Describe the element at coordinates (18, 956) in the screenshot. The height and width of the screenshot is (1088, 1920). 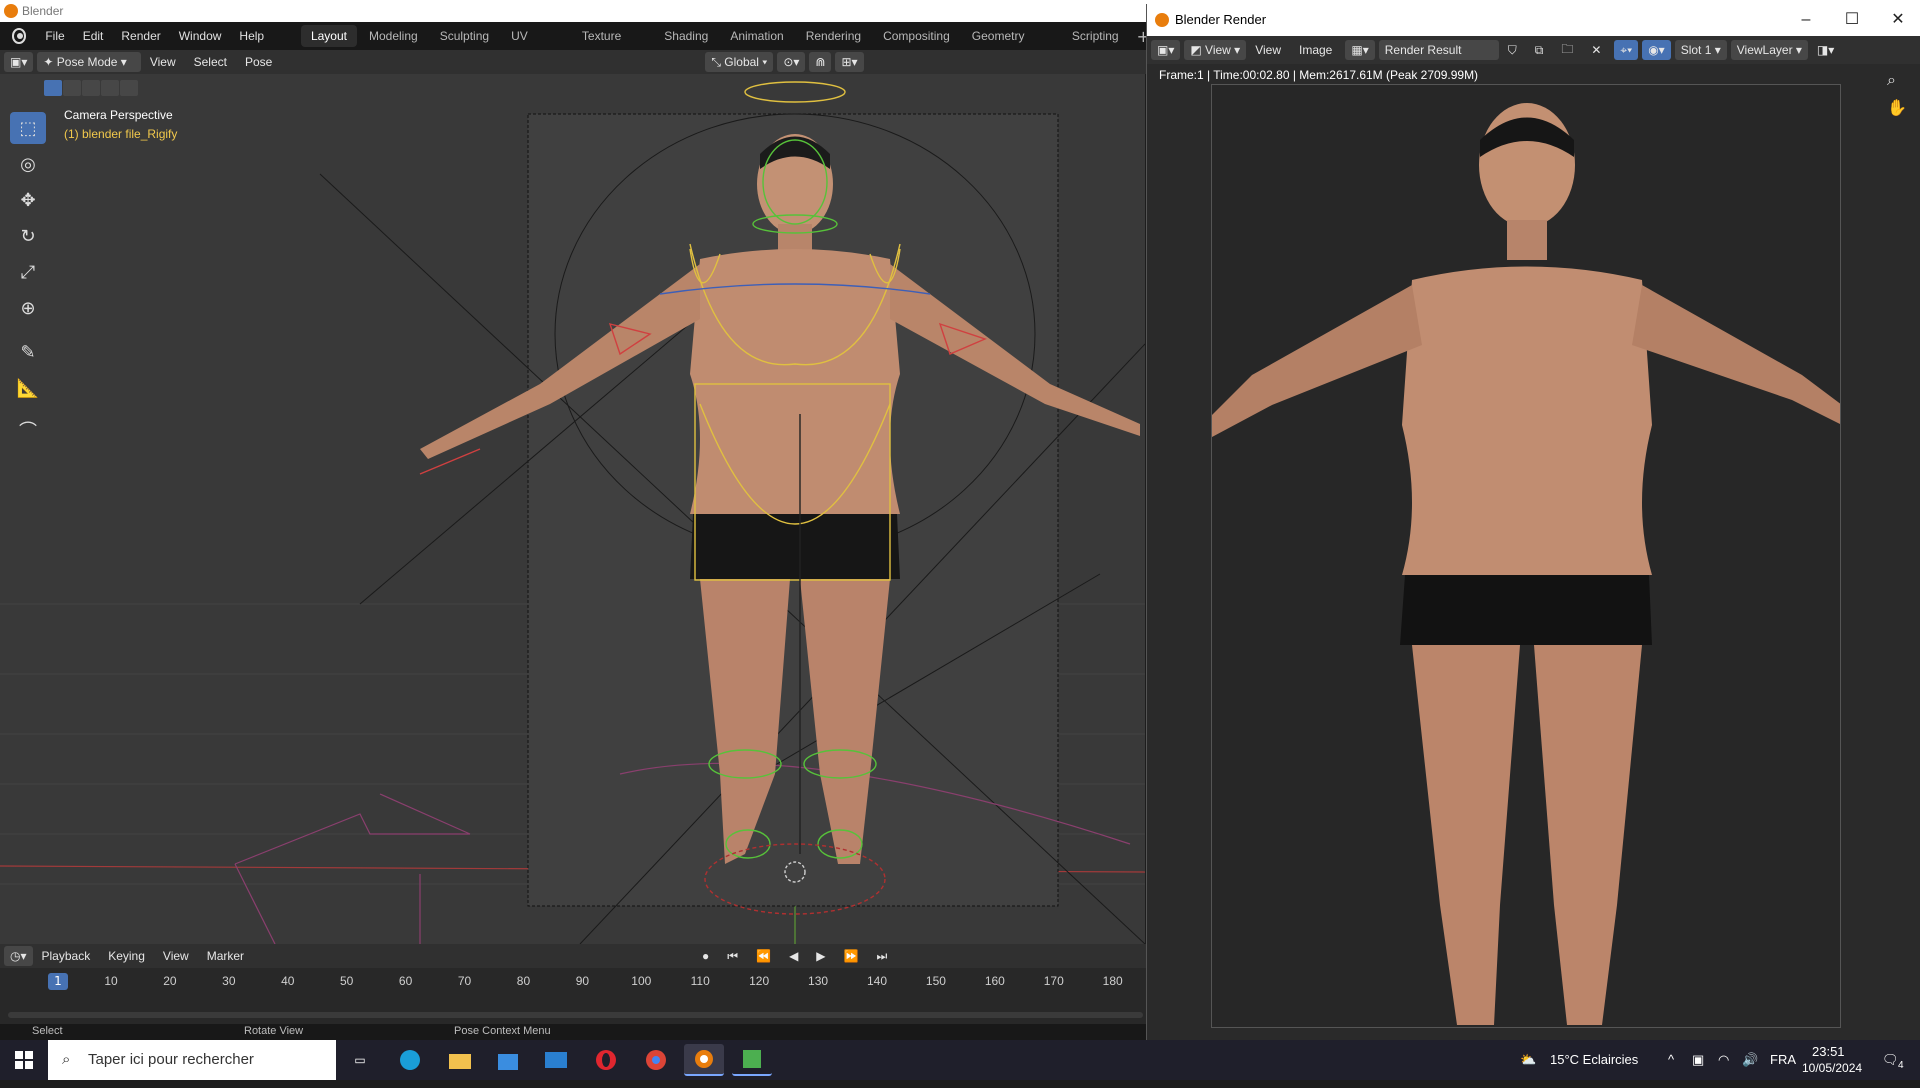
I see `timeline-editor-type: ◷▾` at that location.